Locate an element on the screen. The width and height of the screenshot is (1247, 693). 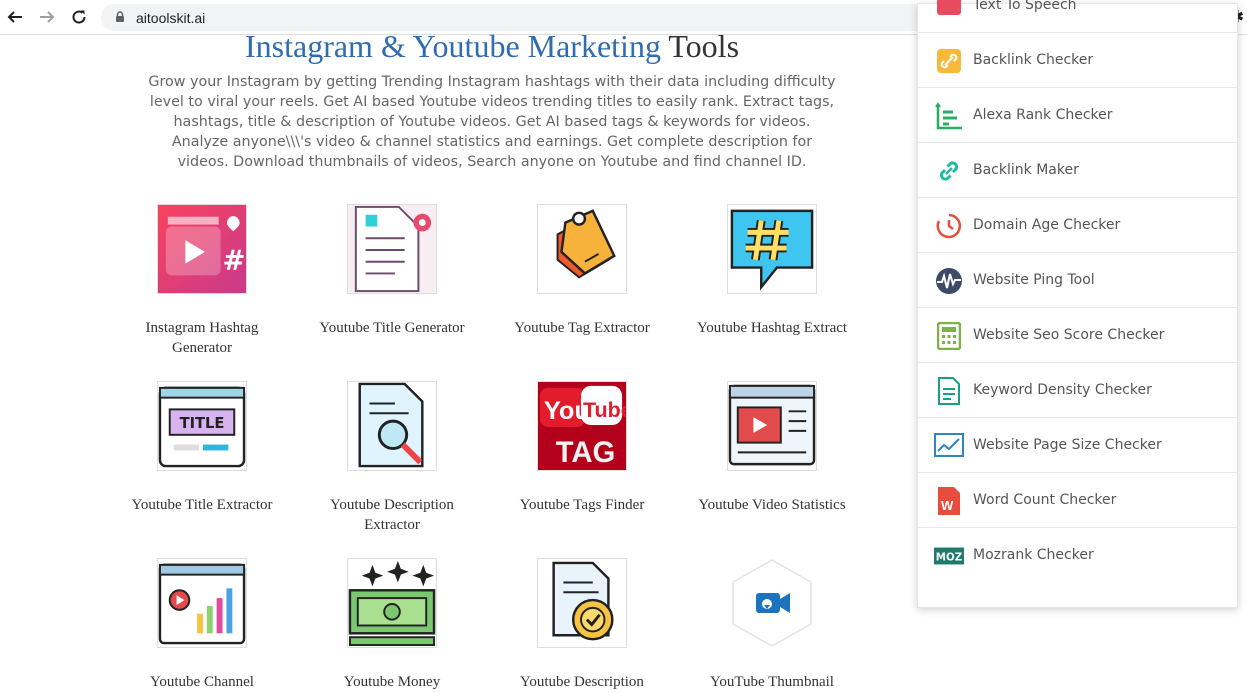
menu-item-label: Mozrank Checker is located at coordinates (1033, 555).